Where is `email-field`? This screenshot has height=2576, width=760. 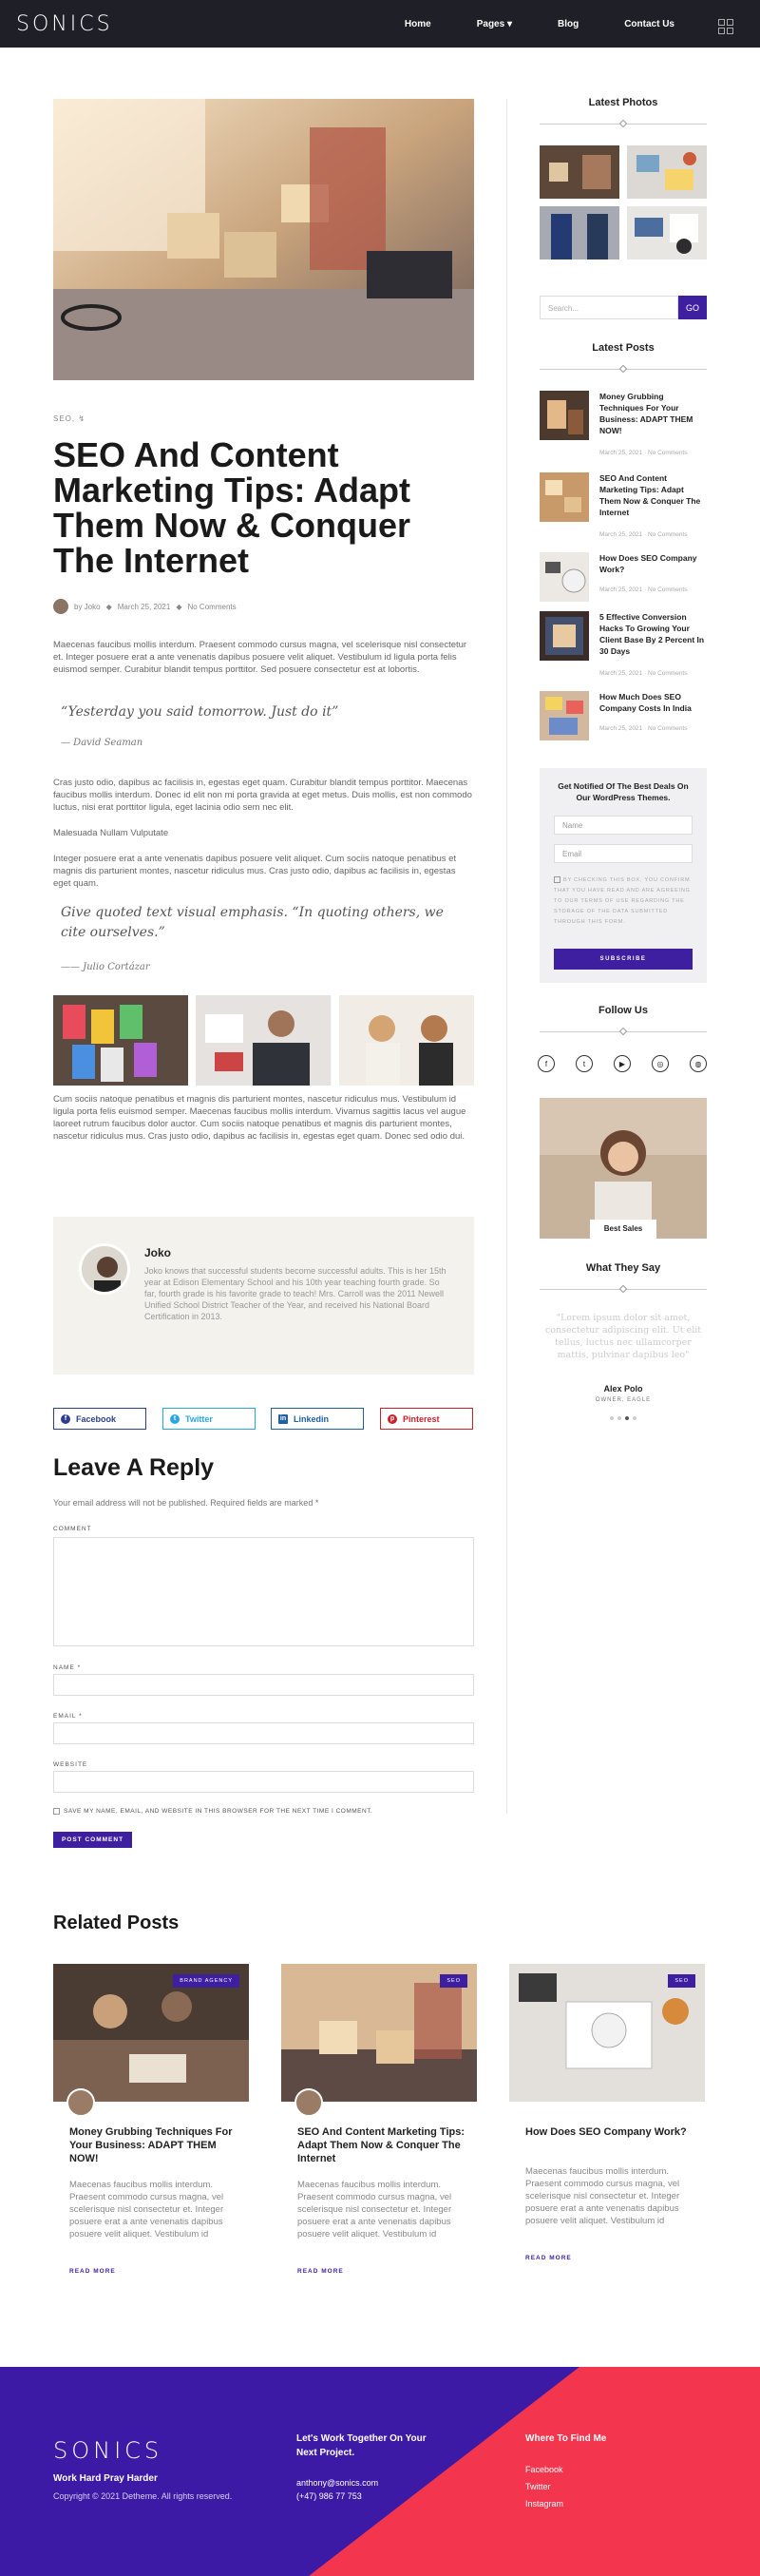 email-field is located at coordinates (263, 1733).